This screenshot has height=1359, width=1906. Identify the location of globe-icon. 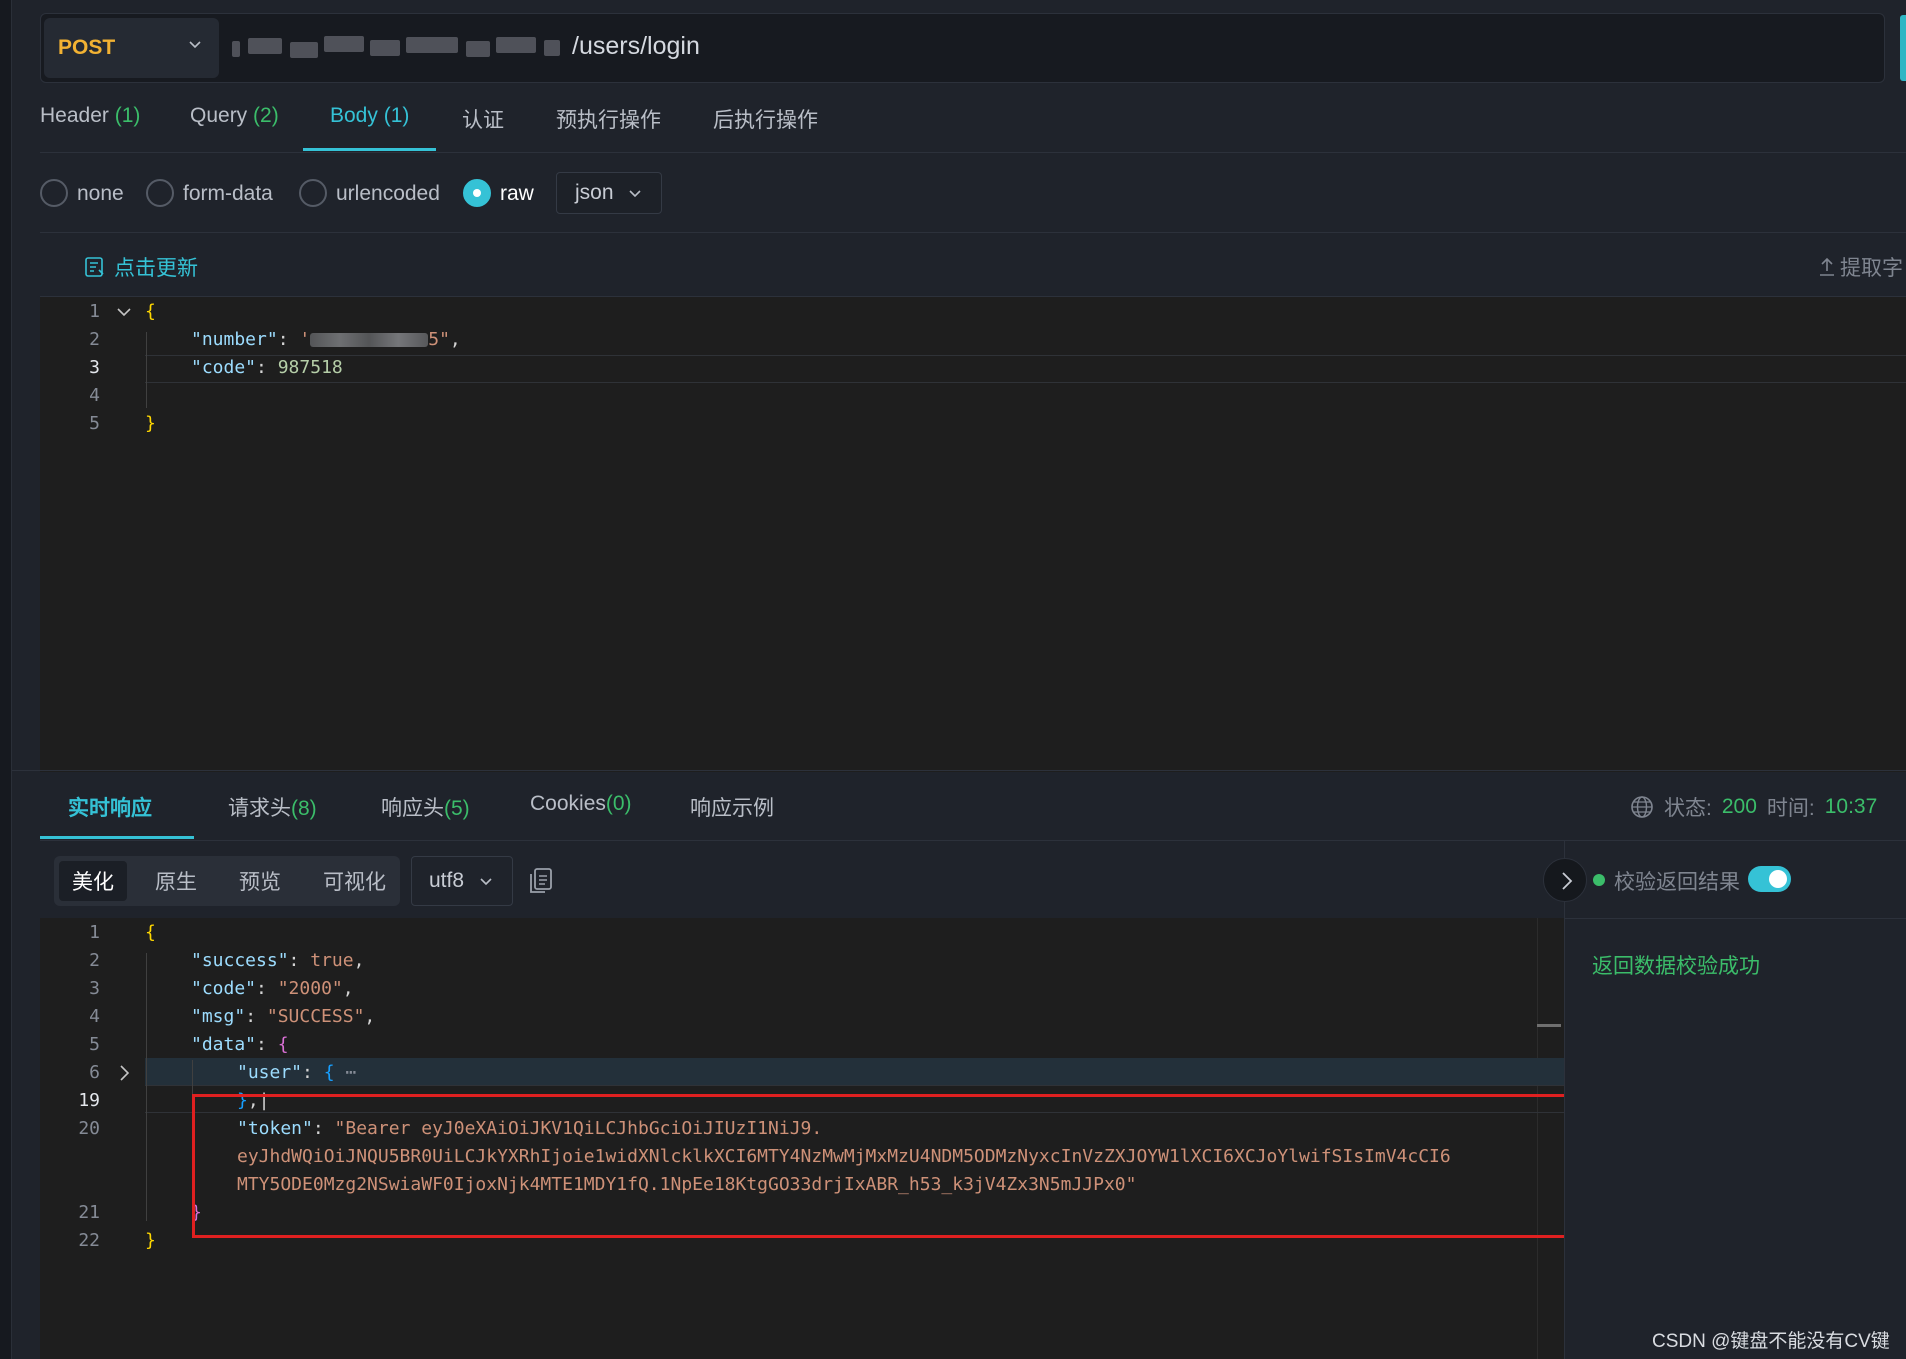
(1642, 807).